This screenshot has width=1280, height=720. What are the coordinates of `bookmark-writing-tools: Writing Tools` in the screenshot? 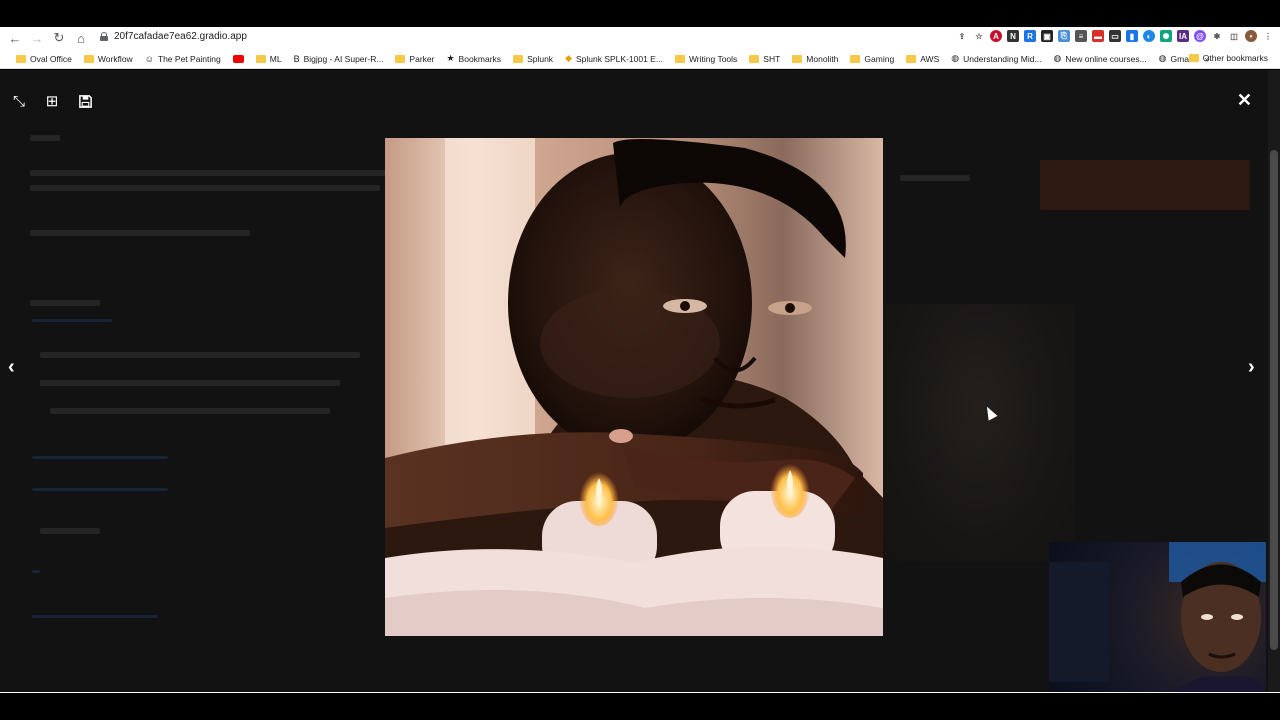 It's located at (706, 59).